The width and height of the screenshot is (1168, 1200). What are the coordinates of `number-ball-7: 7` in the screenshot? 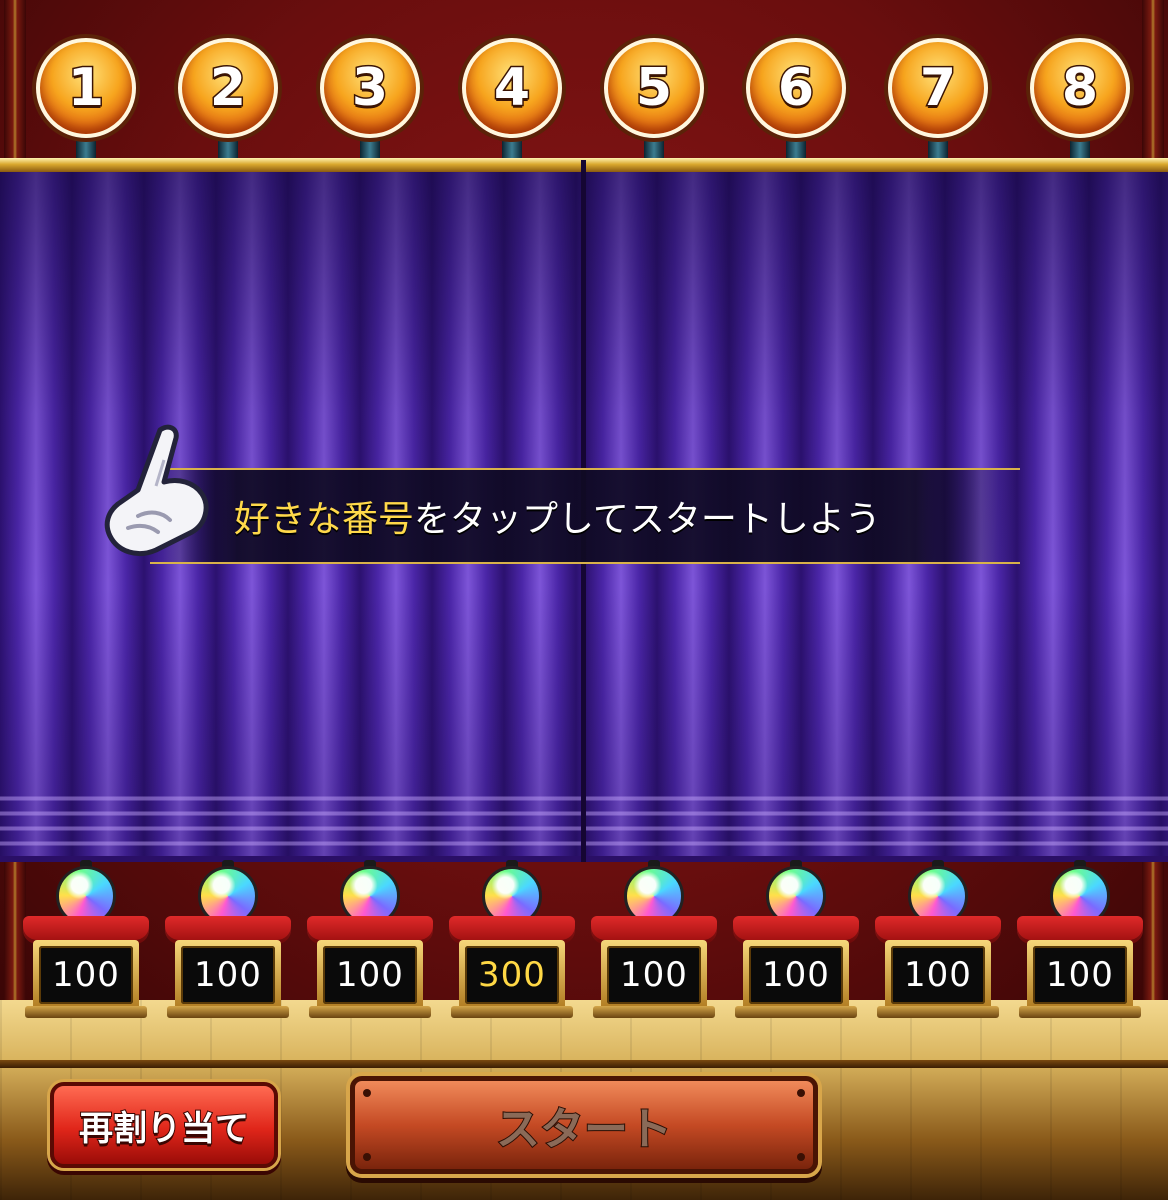 It's located at (938, 88).